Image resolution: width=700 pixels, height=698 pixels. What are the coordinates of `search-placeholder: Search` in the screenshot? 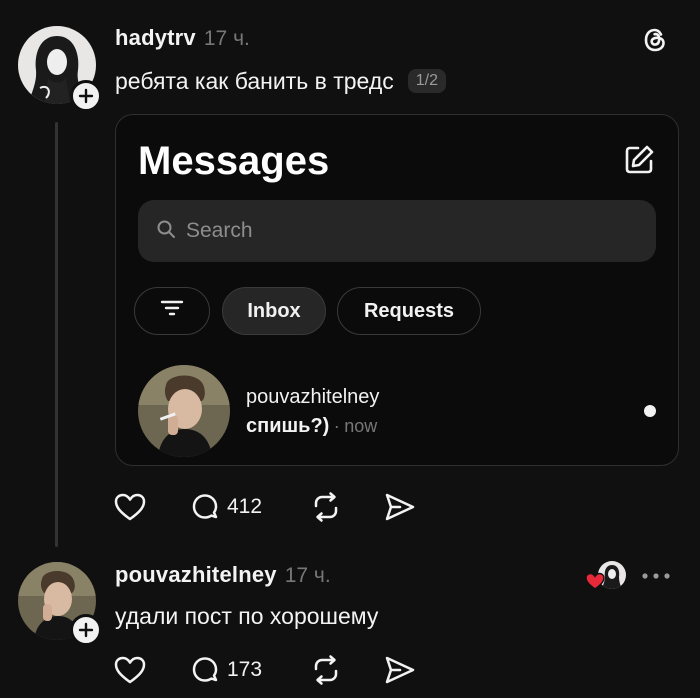 It's located at (219, 230).